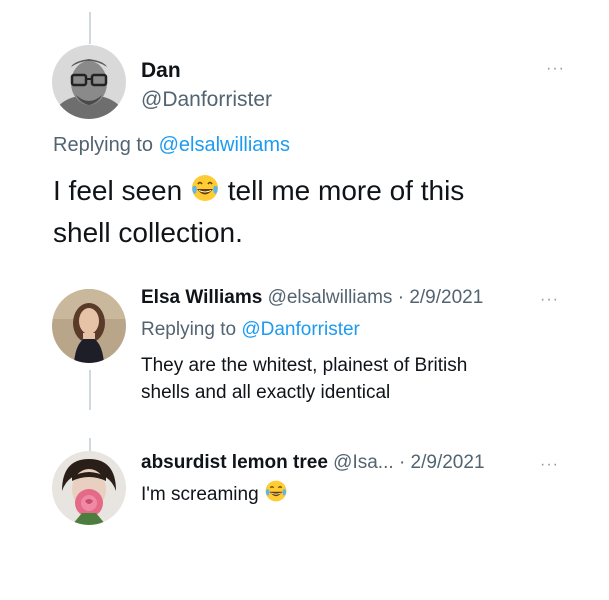  I want to click on reply1-header: Elsa Williams @elsalwilliams · 2/9/2021, so click(312, 298).